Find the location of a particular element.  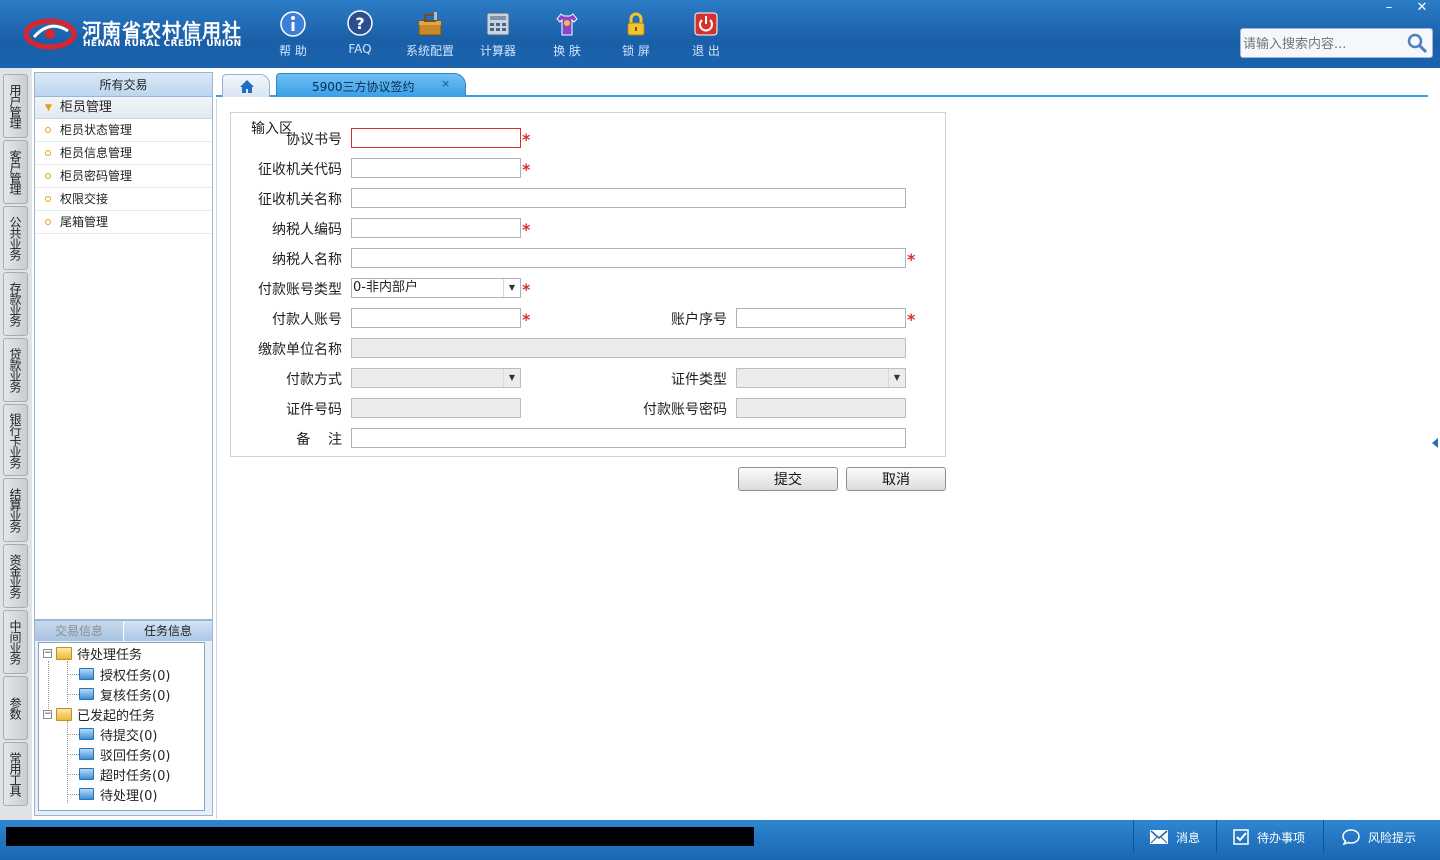

taxpayer-code-input is located at coordinates (436, 228).